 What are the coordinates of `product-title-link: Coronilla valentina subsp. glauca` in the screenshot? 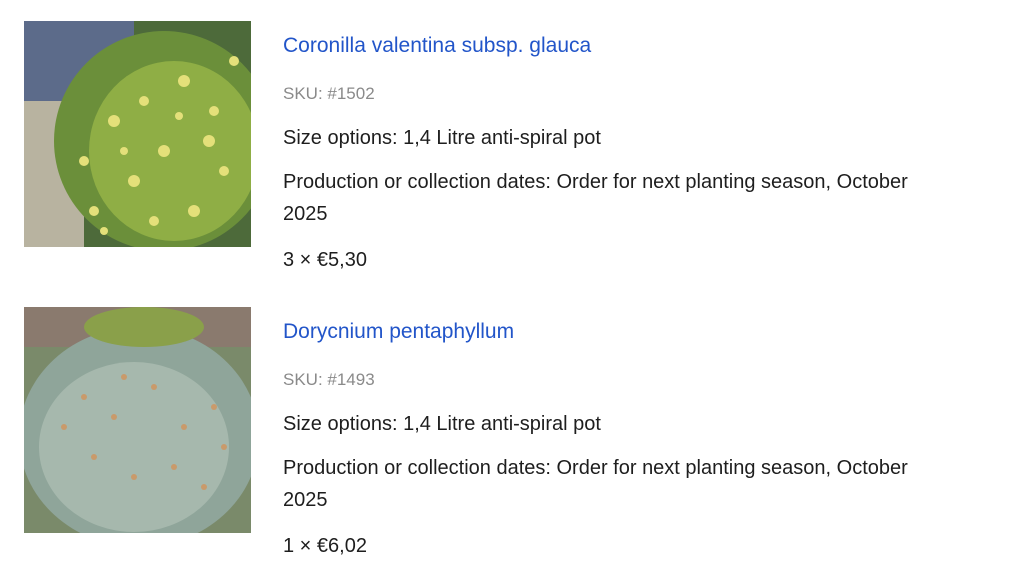 It's located at (437, 46).